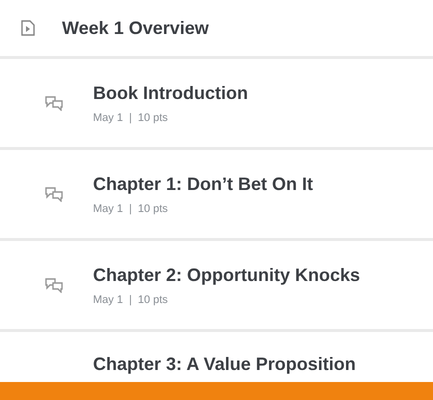 The width and height of the screenshot is (433, 400). What do you see at coordinates (224, 364) in the screenshot?
I see `item-title: Chapter 3: A Value Proposition` at bounding box center [224, 364].